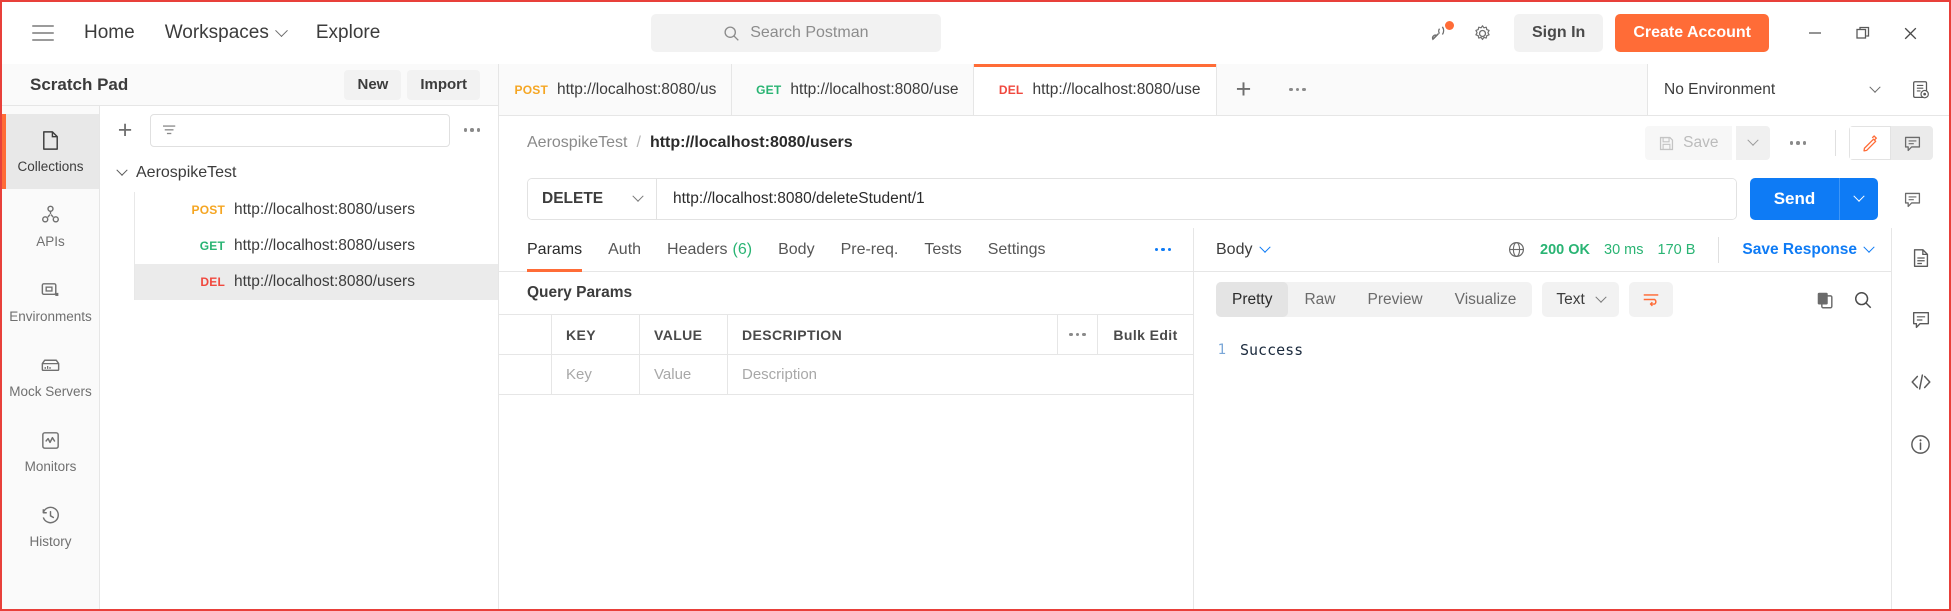 The image size is (1951, 611). I want to click on gear-icon, so click(1483, 33).